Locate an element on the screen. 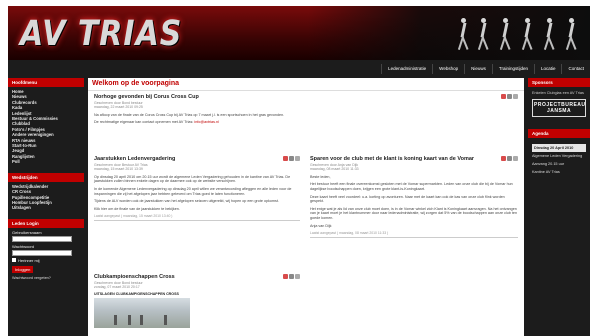  wedstrijden-title: Wedstrijden is located at coordinates (46, 177).